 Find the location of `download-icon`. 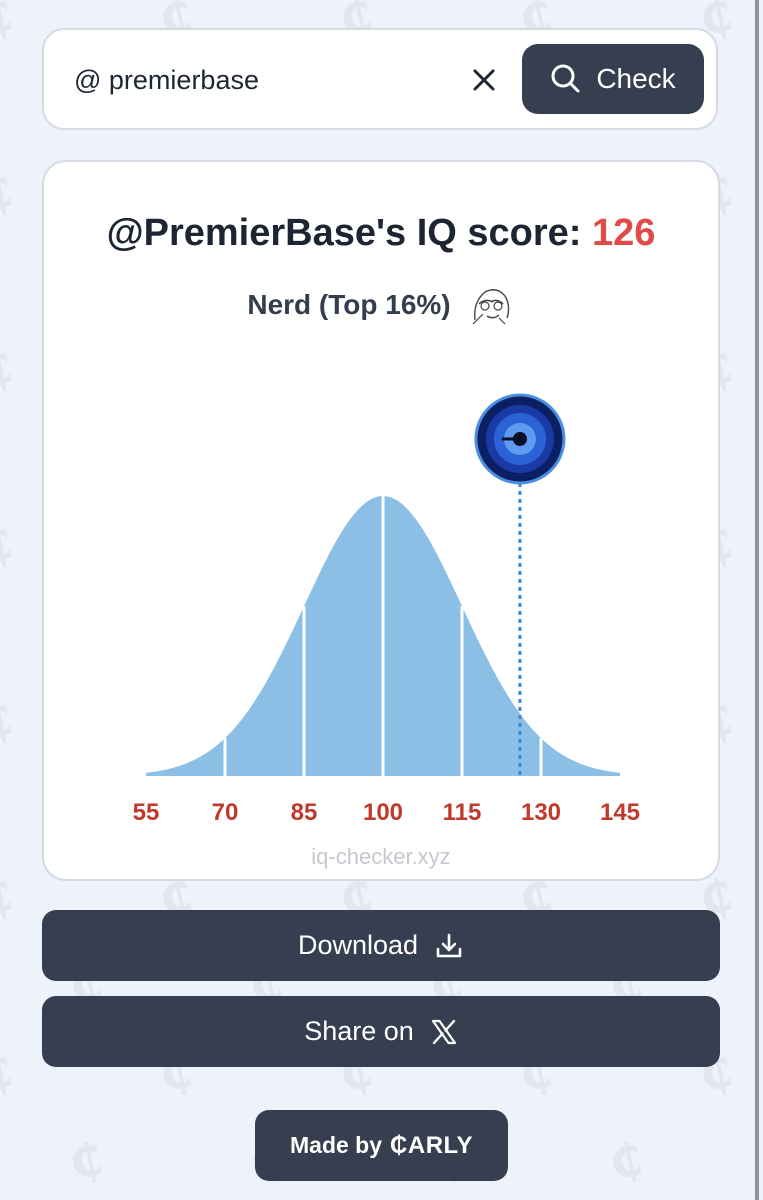

download-icon is located at coordinates (449, 945).